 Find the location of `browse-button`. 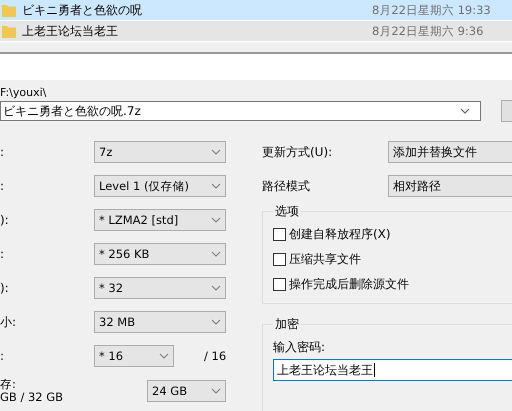

browse-button is located at coordinates (506, 111).